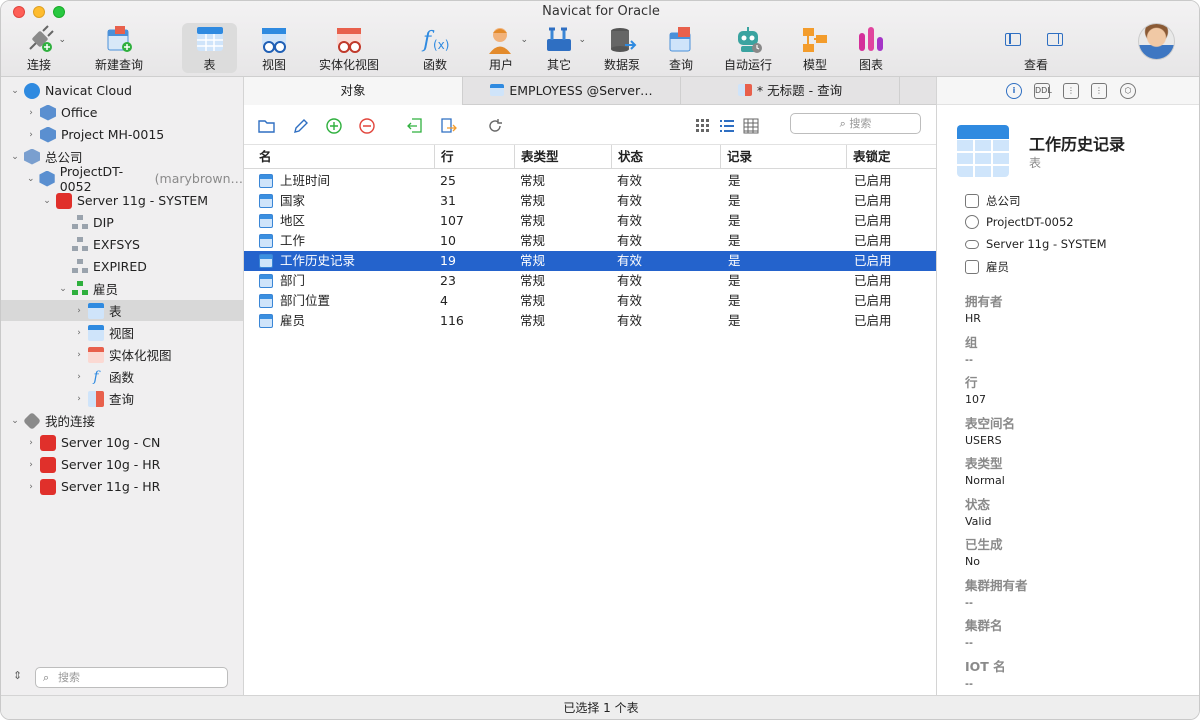 The width and height of the screenshot is (1200, 720). Describe the element at coordinates (1055, 39) in the screenshot. I see `toggle-info-panel-icon` at that location.